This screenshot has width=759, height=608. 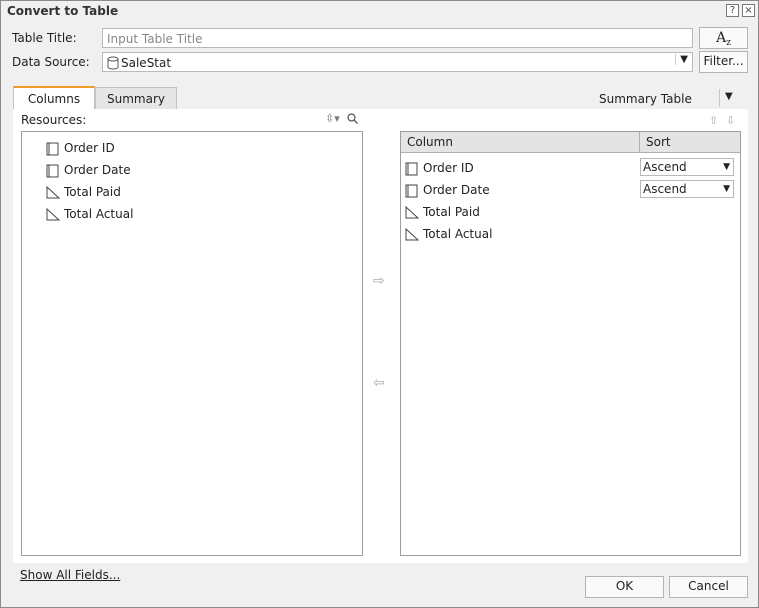 I want to click on table-title-label: Table Title:, so click(x=44, y=38).